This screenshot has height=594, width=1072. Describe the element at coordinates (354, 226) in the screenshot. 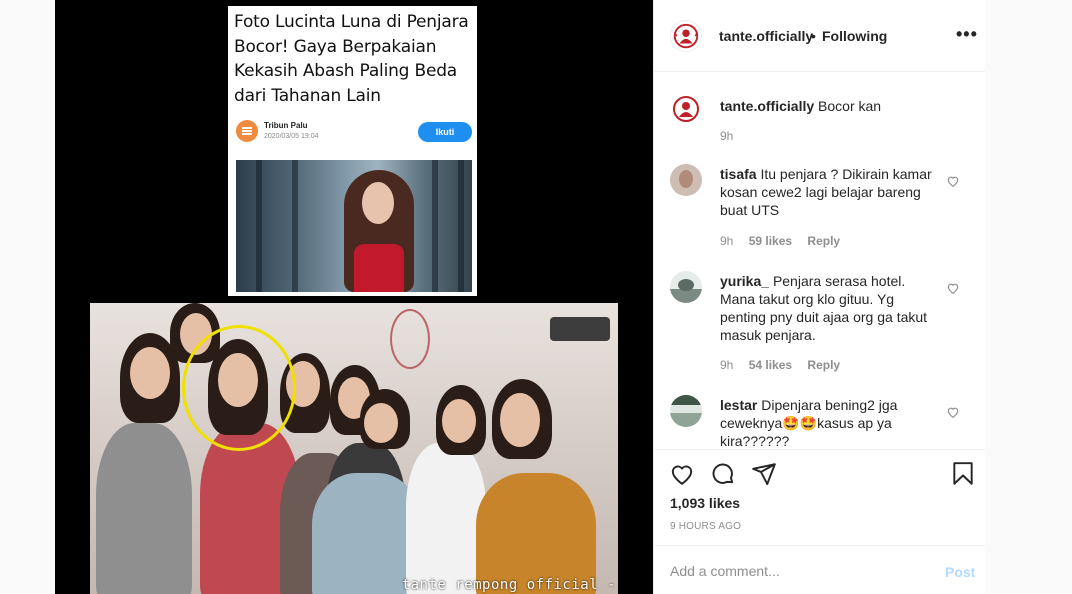

I see `article-photo` at that location.